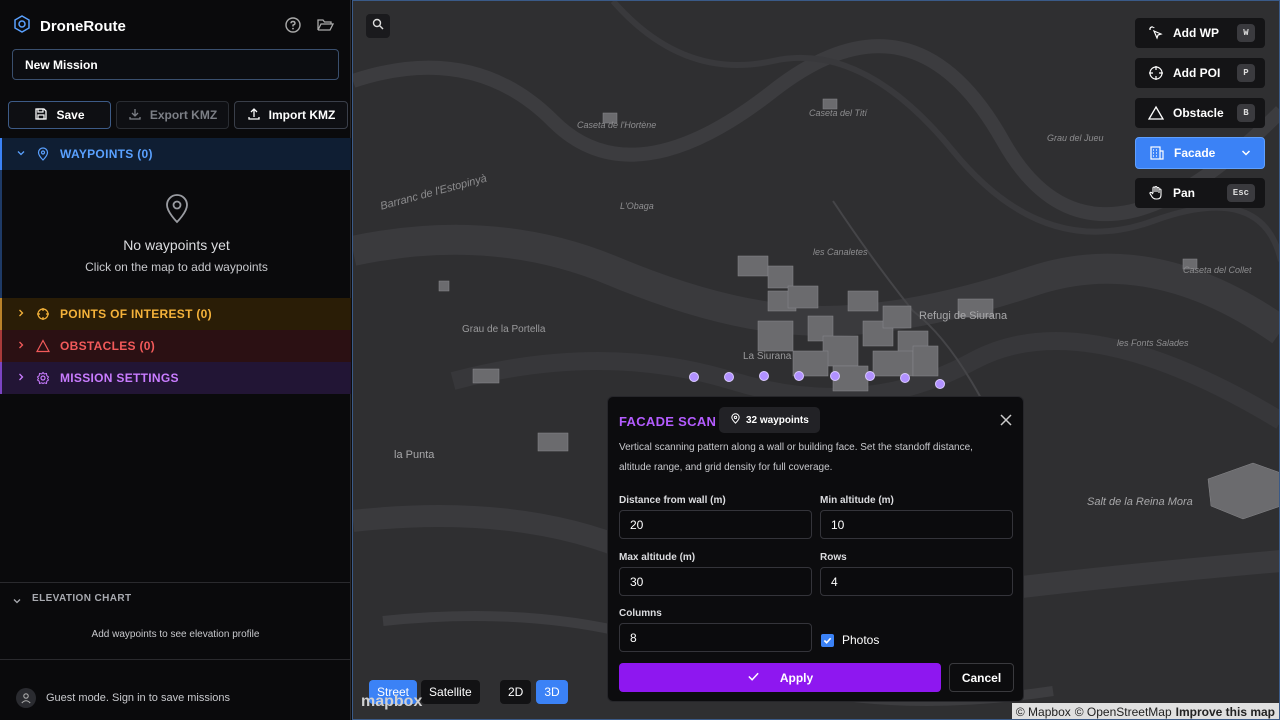 The height and width of the screenshot is (720, 1280). I want to click on mission-name-input, so click(175, 64).